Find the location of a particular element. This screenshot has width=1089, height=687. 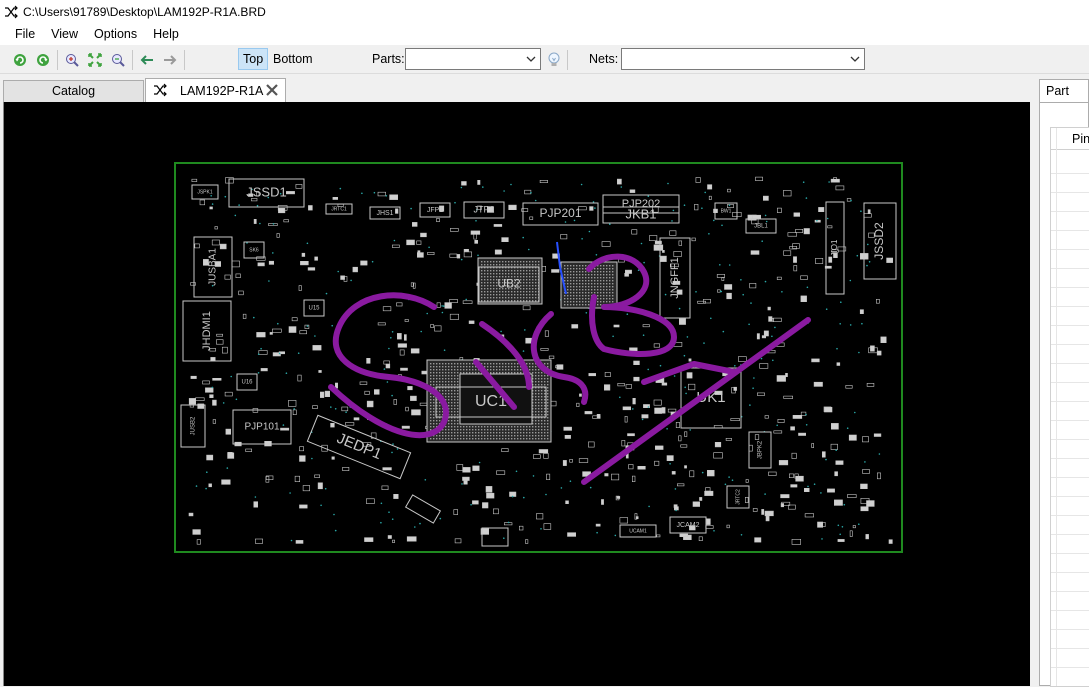

tab-part: Part is located at coordinates (1064, 91).